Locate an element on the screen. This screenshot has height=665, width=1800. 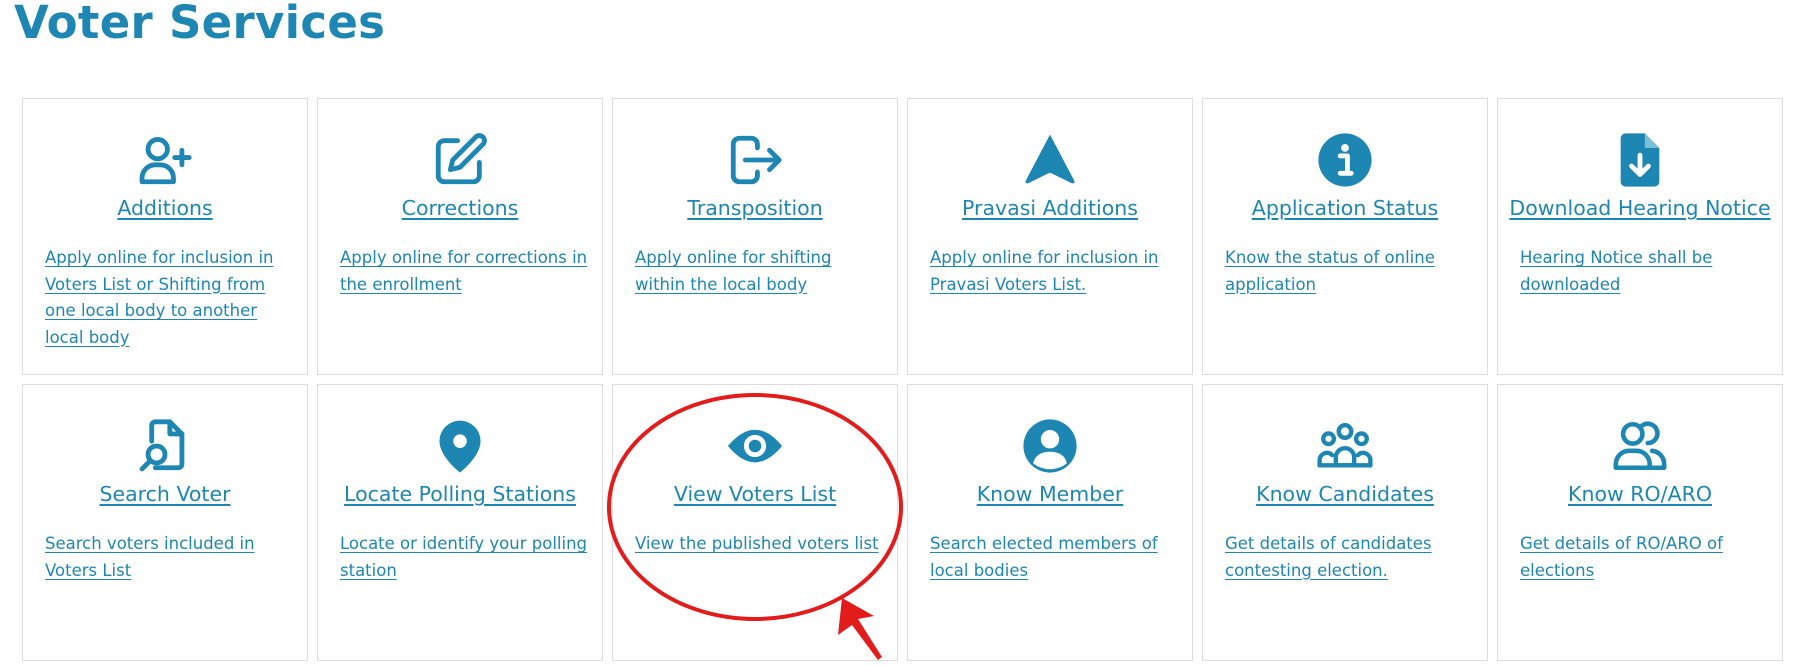
card-title: Additions is located at coordinates (165, 208).